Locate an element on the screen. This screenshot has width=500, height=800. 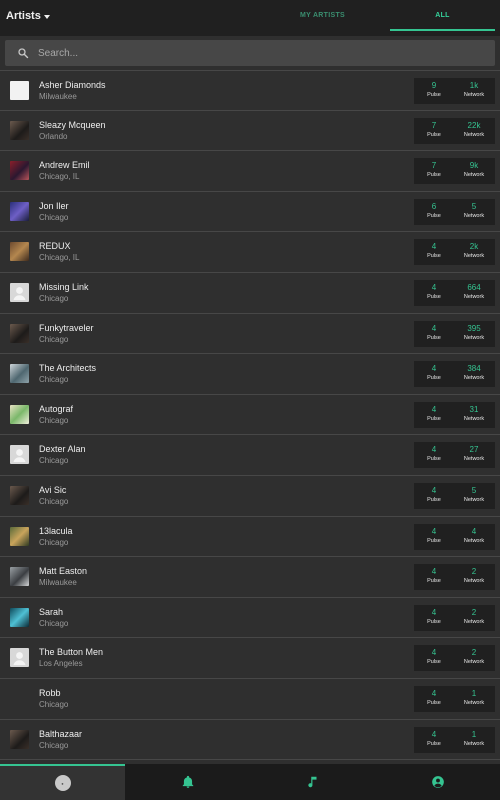
artist-name: Missing Link is located at coordinates (64, 286).